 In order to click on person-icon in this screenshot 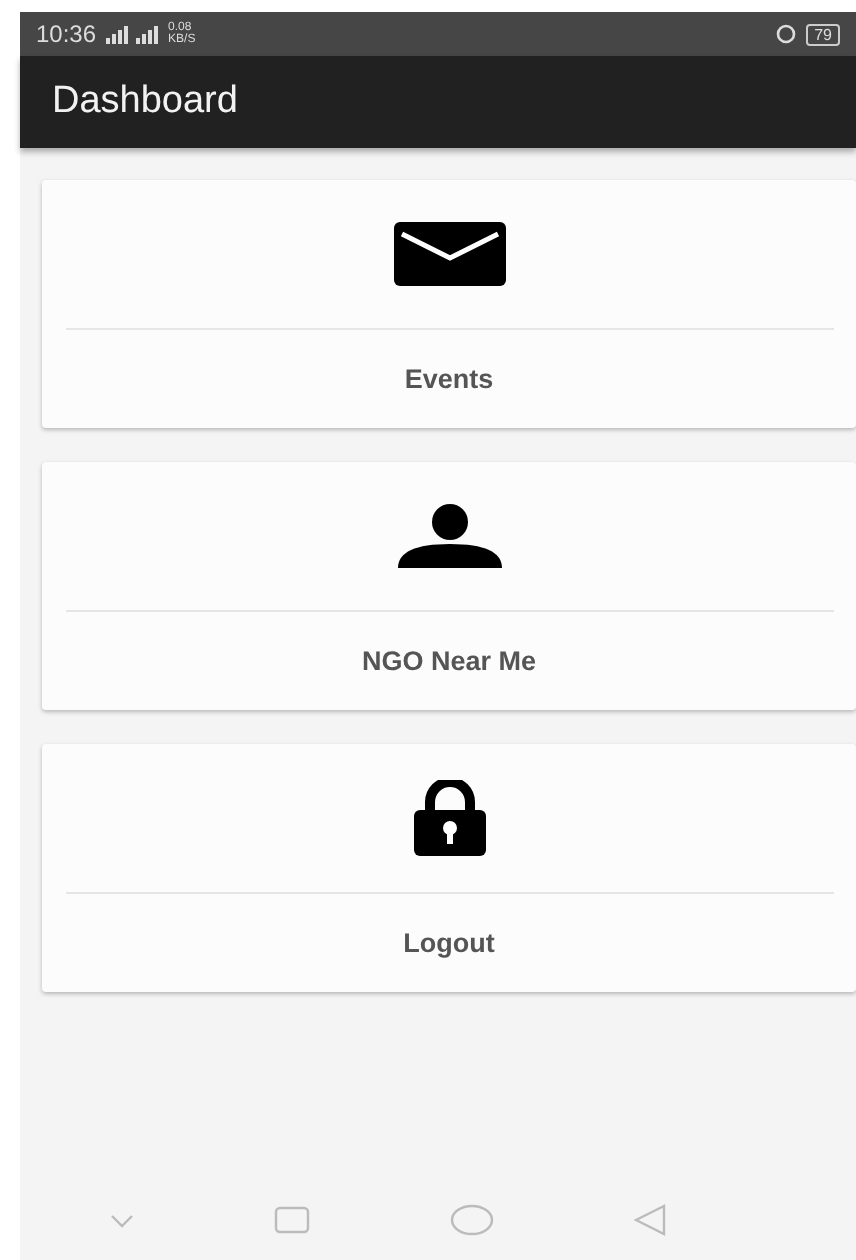, I will do `click(449, 536)`.